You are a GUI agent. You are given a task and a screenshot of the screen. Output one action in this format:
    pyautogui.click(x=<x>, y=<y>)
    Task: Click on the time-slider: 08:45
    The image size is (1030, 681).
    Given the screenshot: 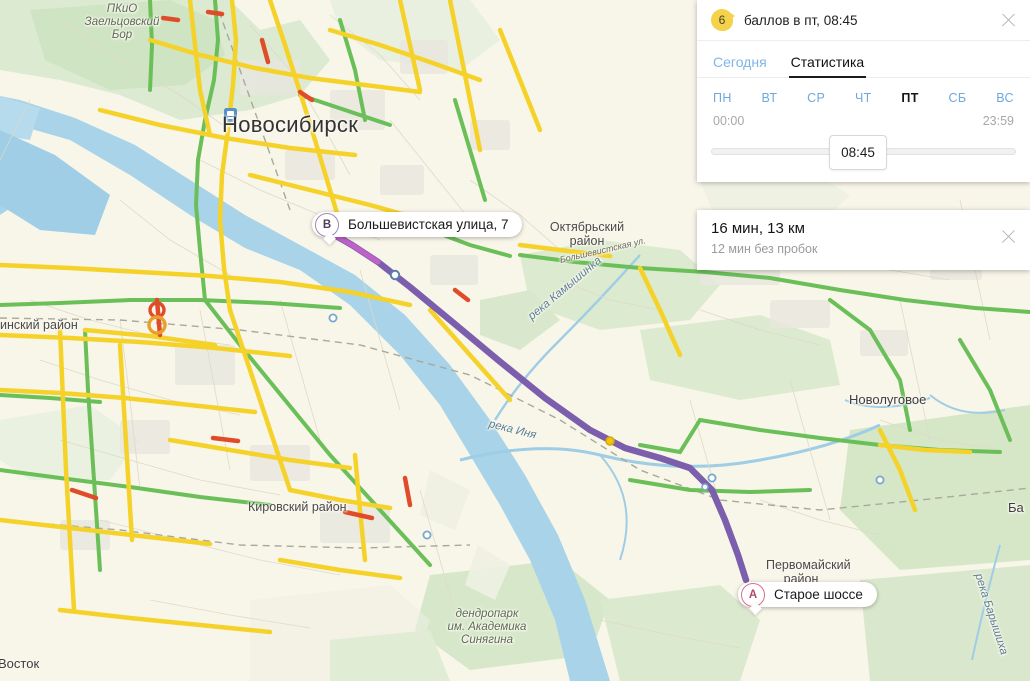 What is the action you would take?
    pyautogui.click(x=863, y=152)
    